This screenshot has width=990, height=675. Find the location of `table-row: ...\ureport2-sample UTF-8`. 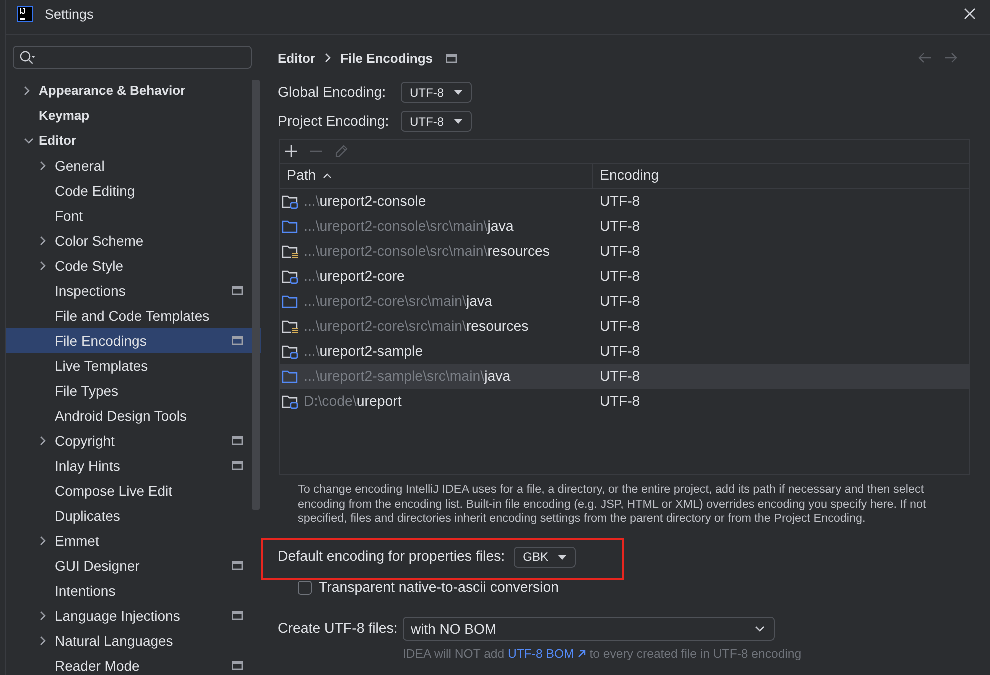

table-row: ...\ureport2-sample UTF-8 is located at coordinates (624, 351).